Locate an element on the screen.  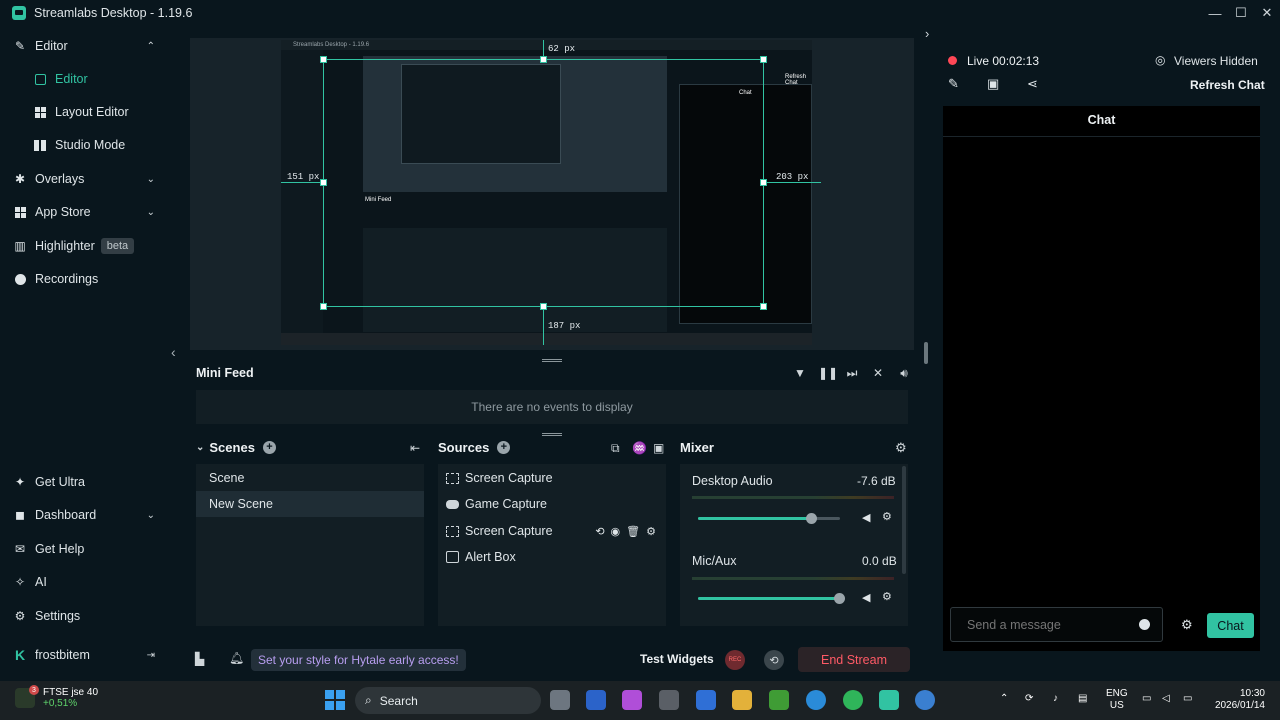
sidebar-item-recordings: Recordings is located at coordinates (90, 279).